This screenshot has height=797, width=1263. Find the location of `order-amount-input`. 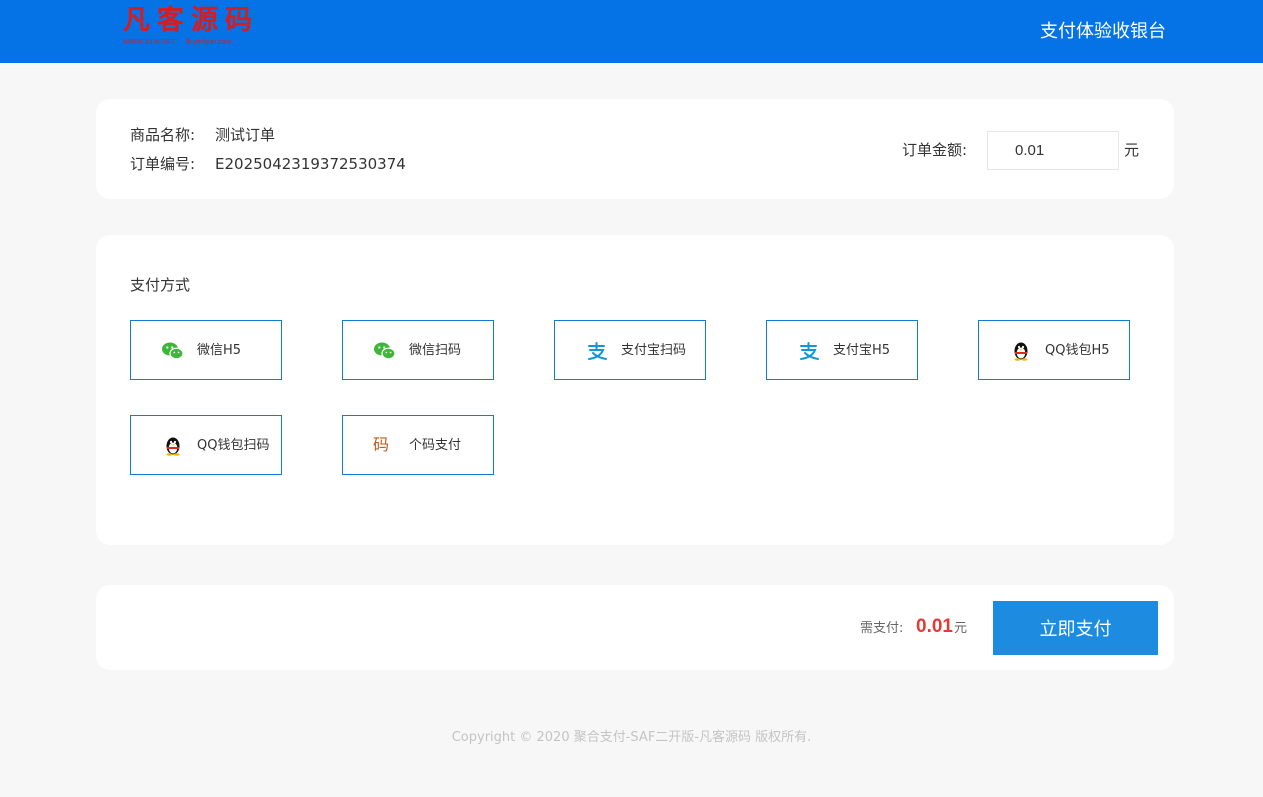

order-amount-input is located at coordinates (1053, 150).